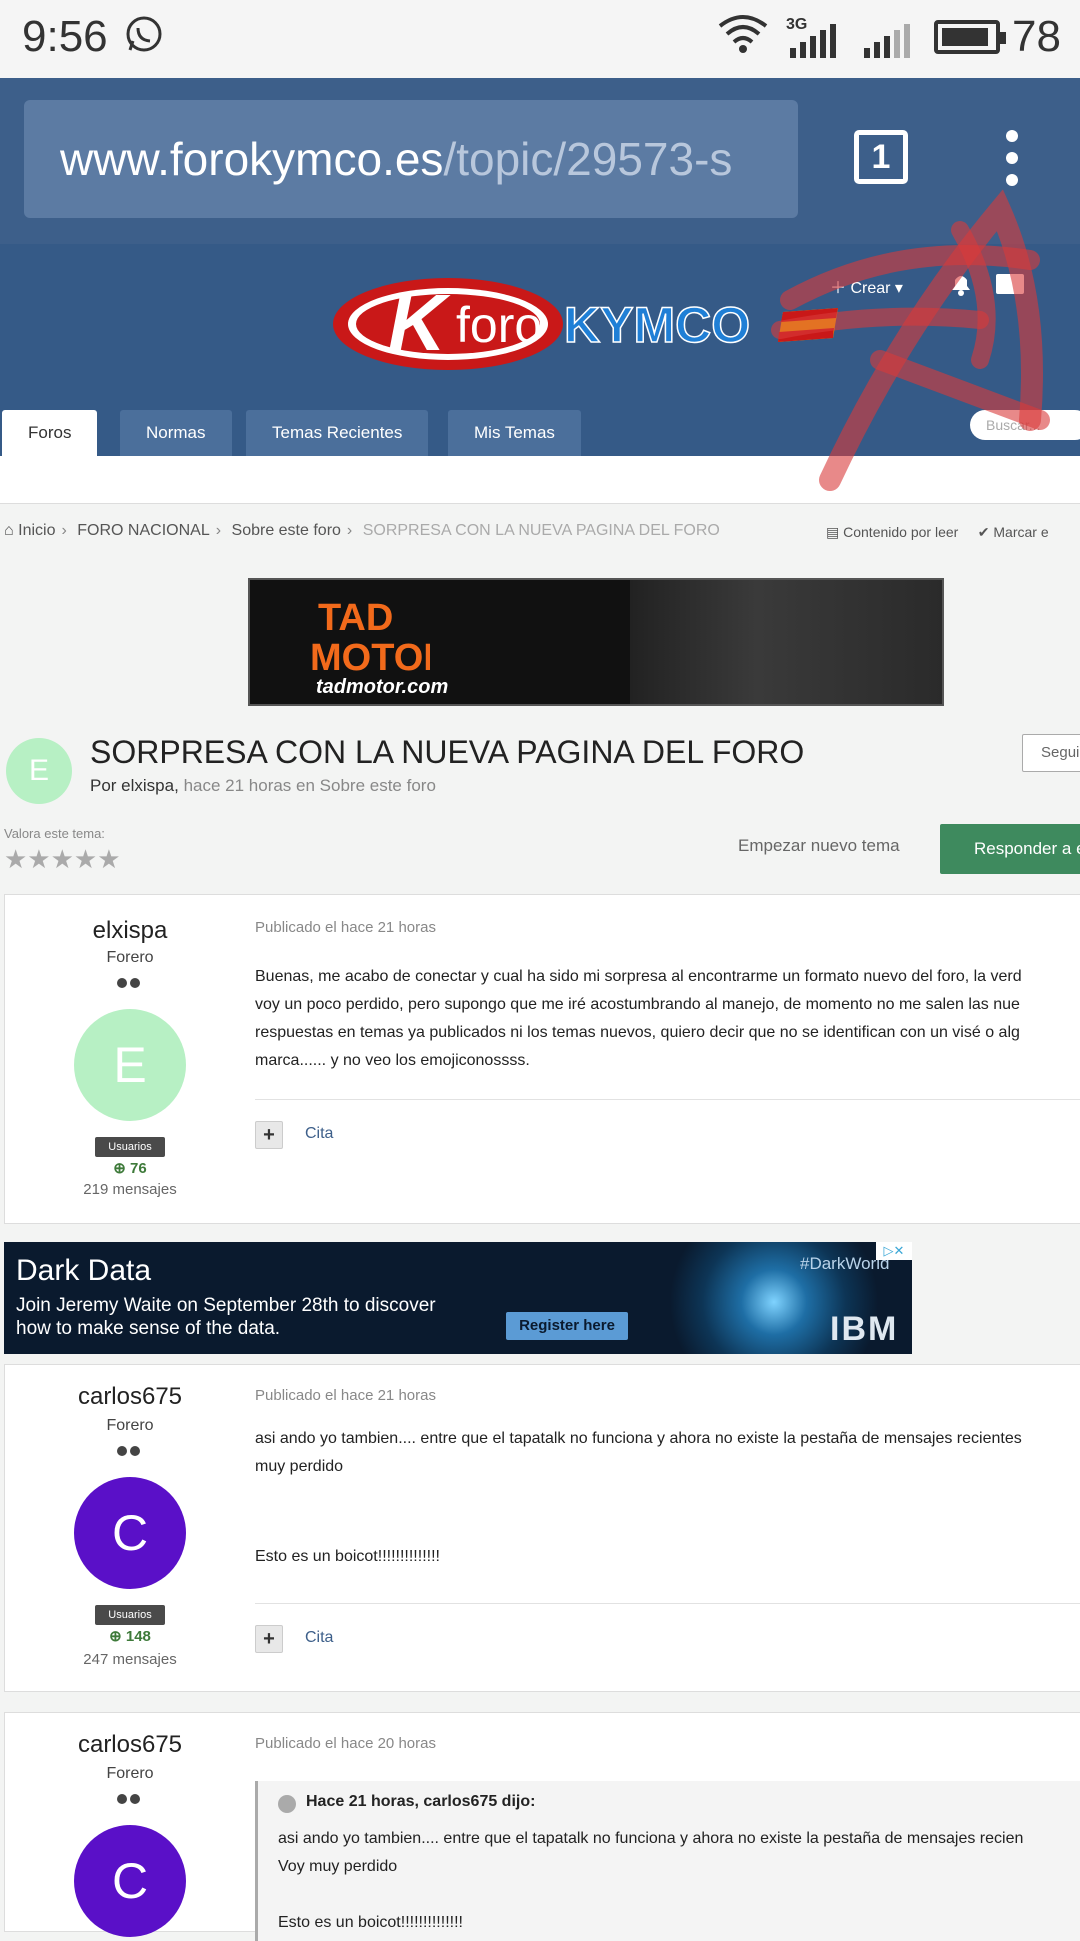 The image size is (1080, 1941). Describe the element at coordinates (1010, 284) in the screenshot. I see `mail-icon` at that location.